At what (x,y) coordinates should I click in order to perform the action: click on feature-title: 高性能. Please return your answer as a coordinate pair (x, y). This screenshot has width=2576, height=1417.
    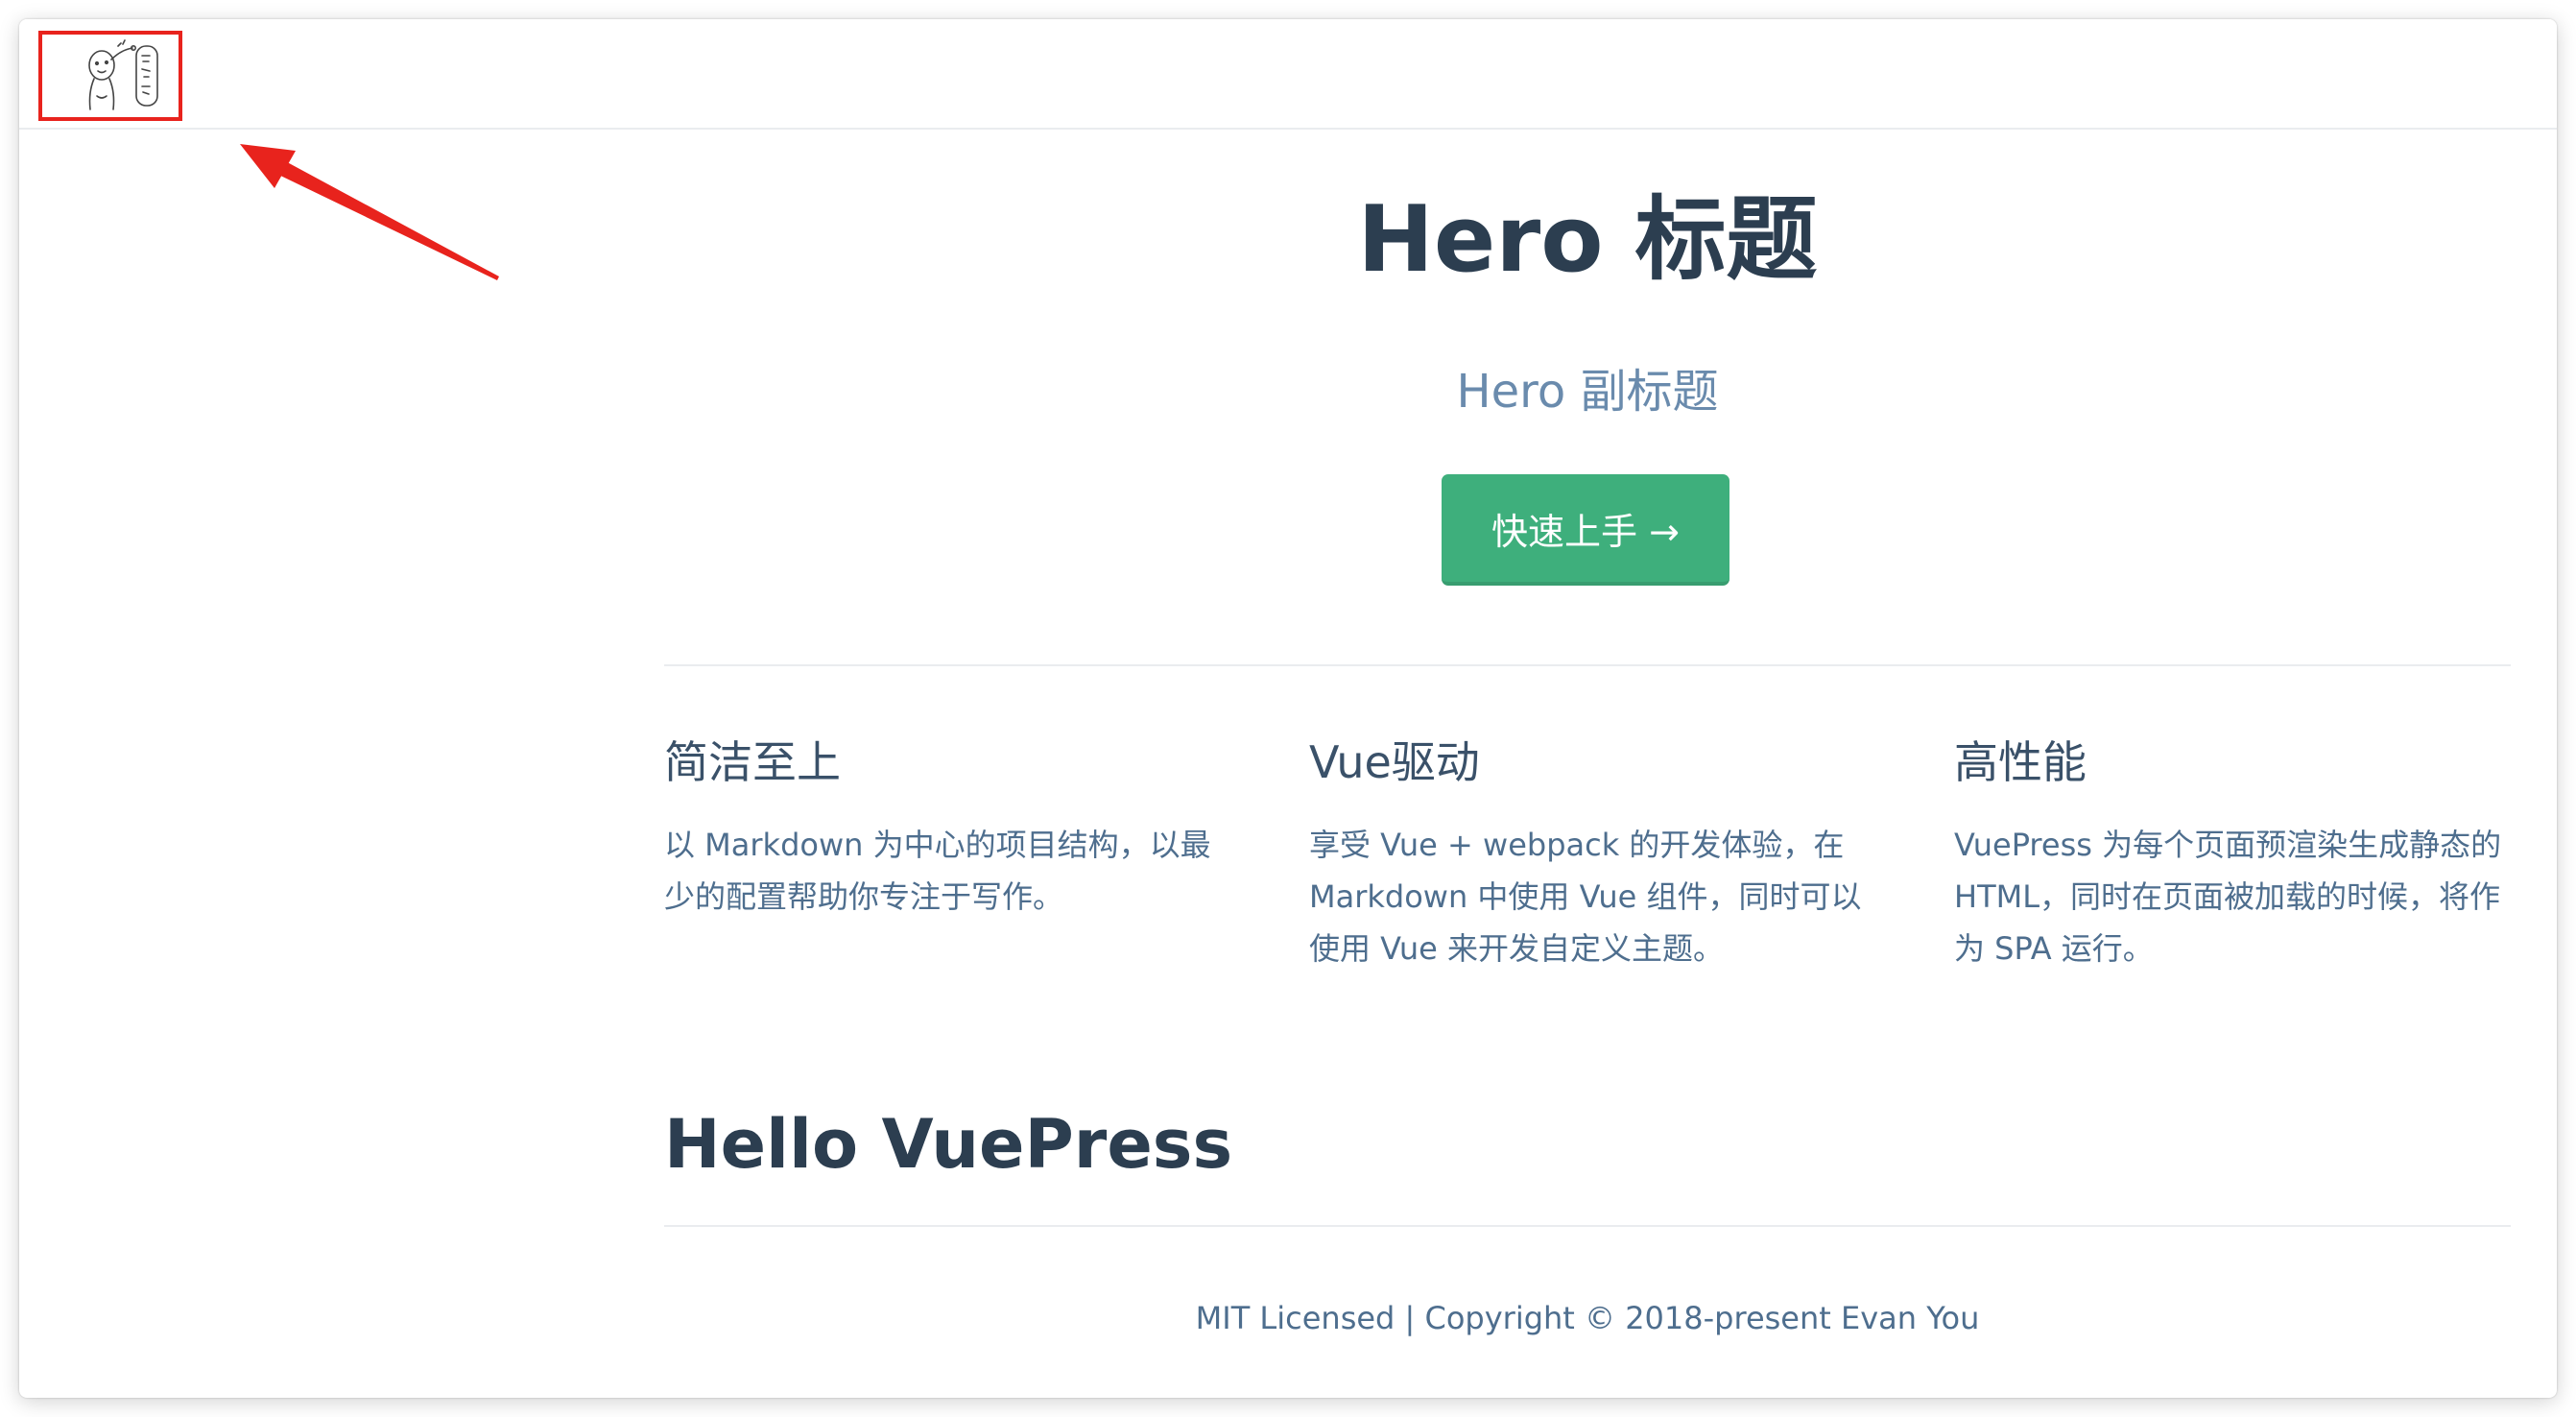
    Looking at the image, I should click on (2020, 762).